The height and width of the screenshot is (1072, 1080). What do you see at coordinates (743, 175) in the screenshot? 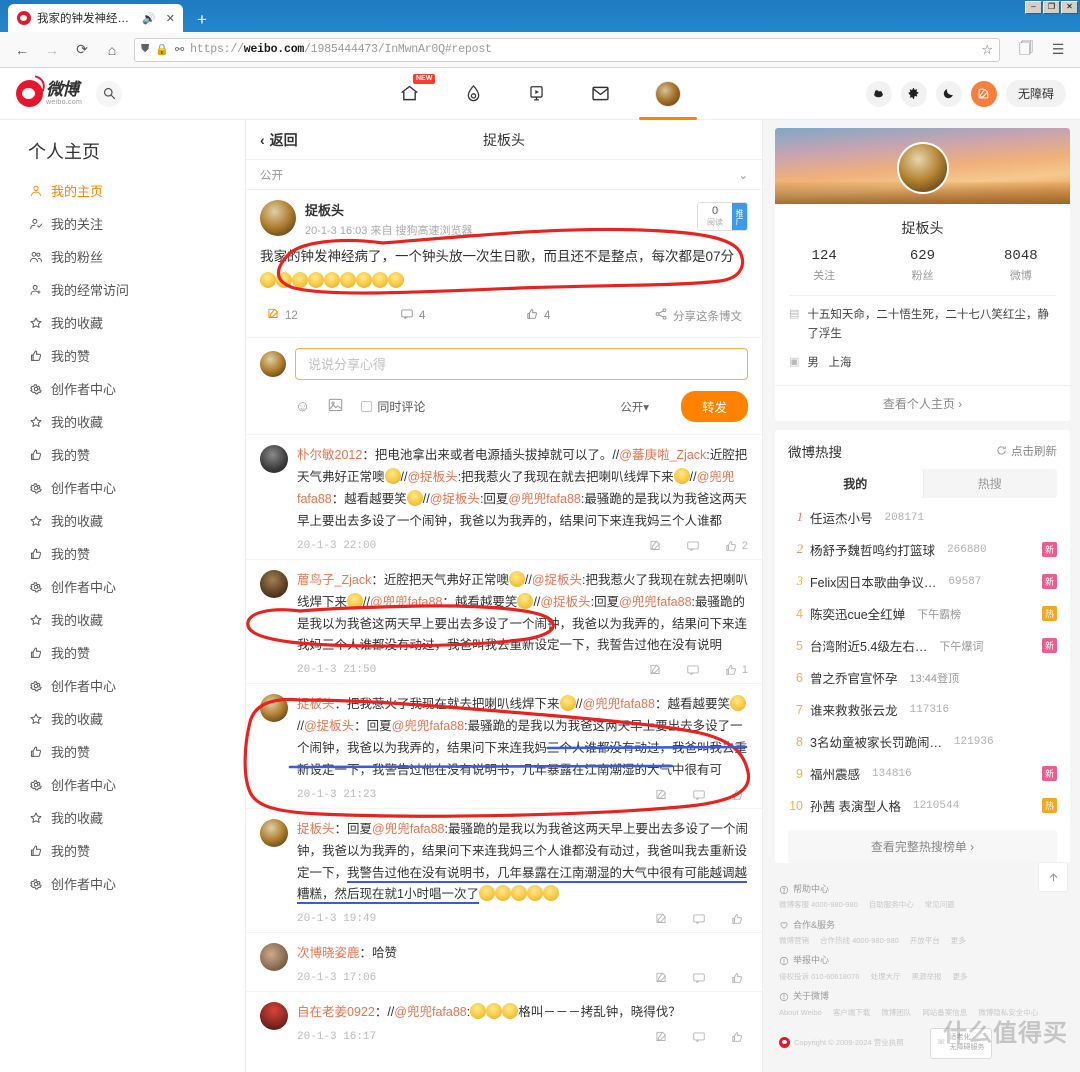
I see `chevron-down-icon: ⌄` at bounding box center [743, 175].